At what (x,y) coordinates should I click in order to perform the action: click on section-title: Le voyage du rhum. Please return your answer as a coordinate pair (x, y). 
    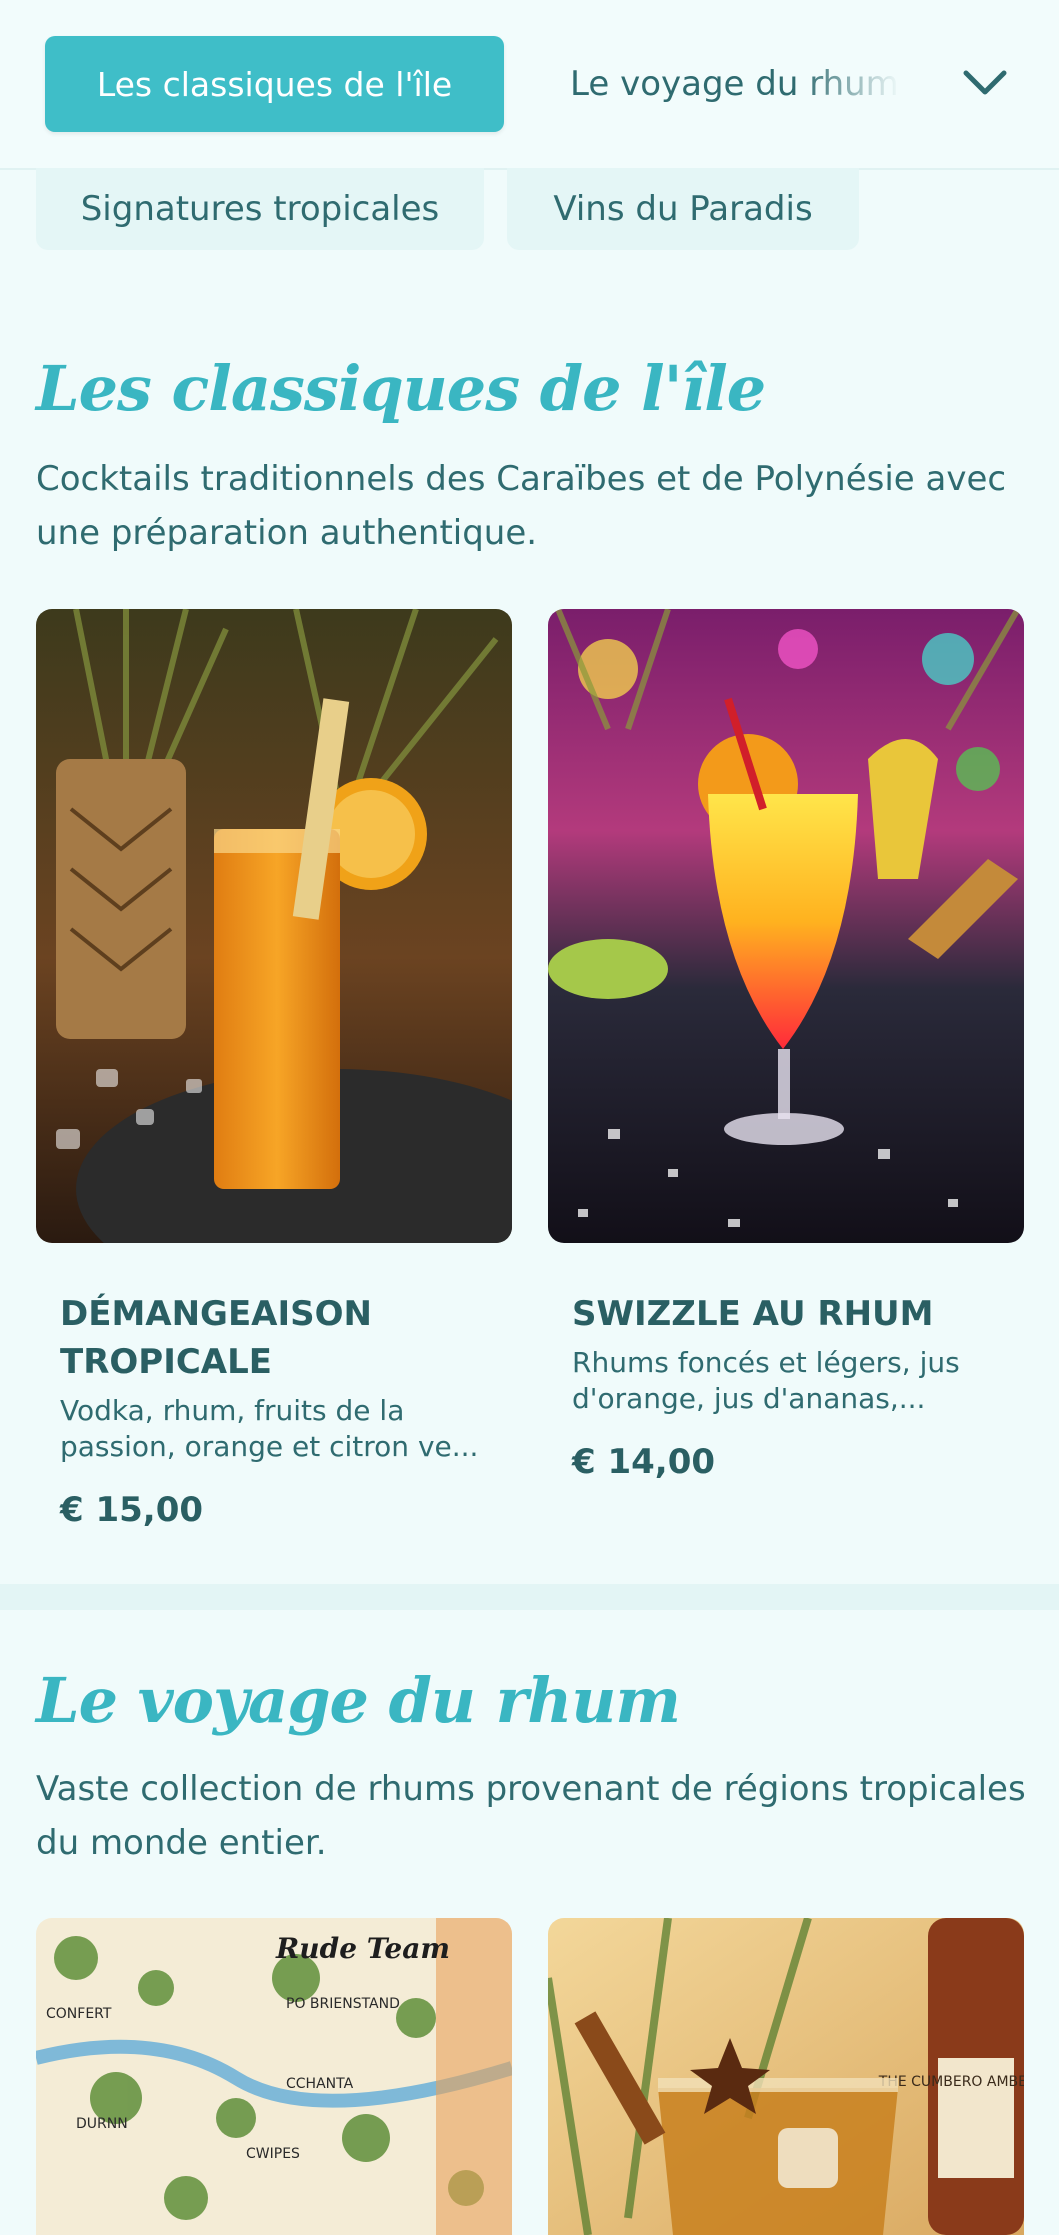
    Looking at the image, I should click on (358, 1700).